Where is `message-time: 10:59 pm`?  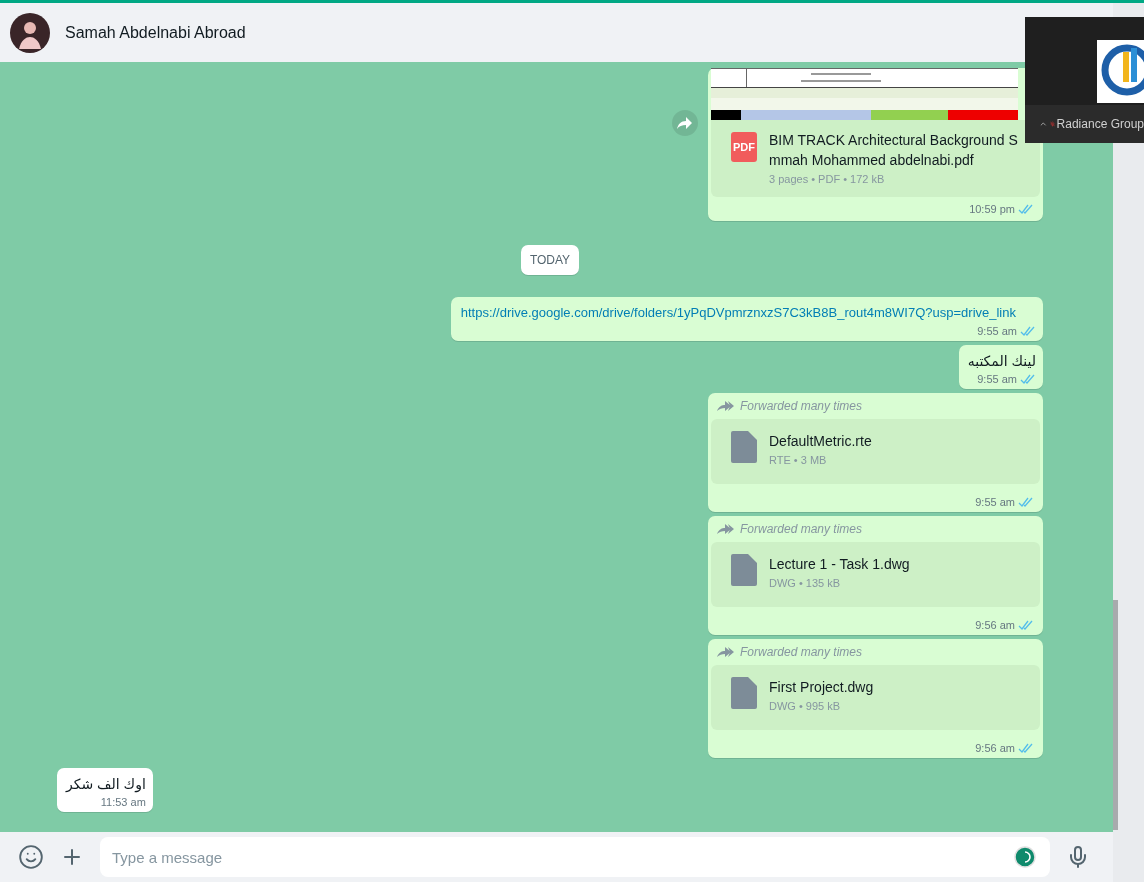
message-time: 10:59 pm is located at coordinates (992, 209).